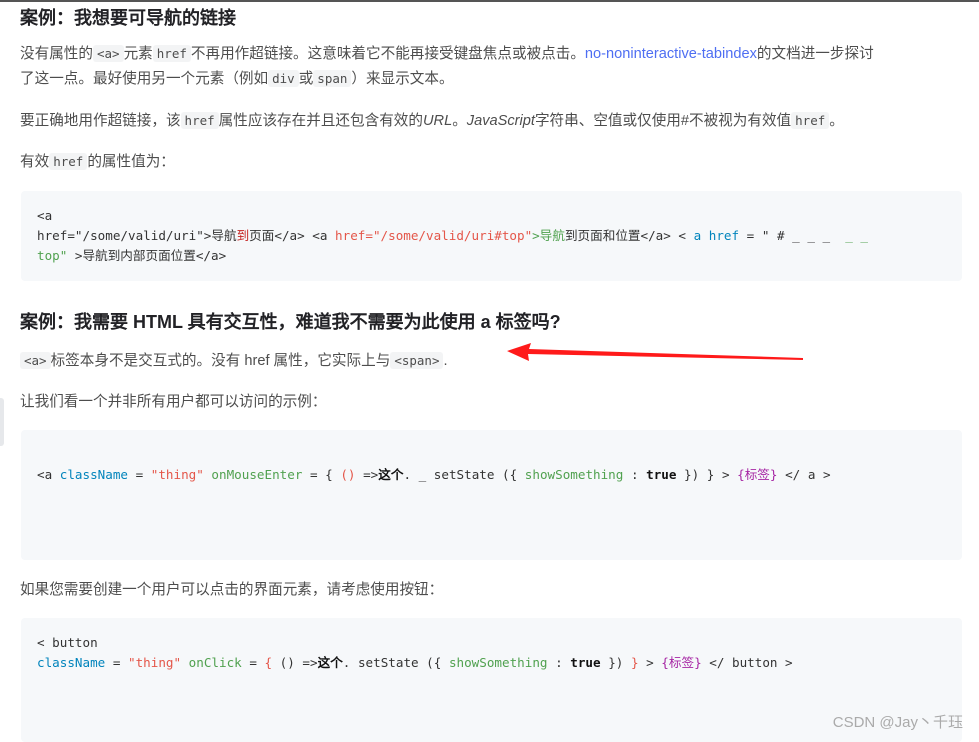  Describe the element at coordinates (128, 18) in the screenshot. I see `section-title: 案例：我想要可导航的链接` at that location.